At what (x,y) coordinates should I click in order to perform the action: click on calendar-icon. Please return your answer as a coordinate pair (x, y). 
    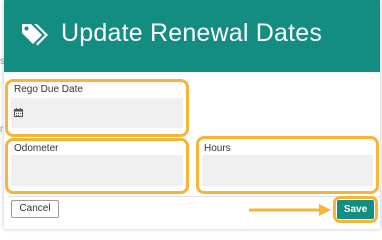
    Looking at the image, I should click on (18, 112).